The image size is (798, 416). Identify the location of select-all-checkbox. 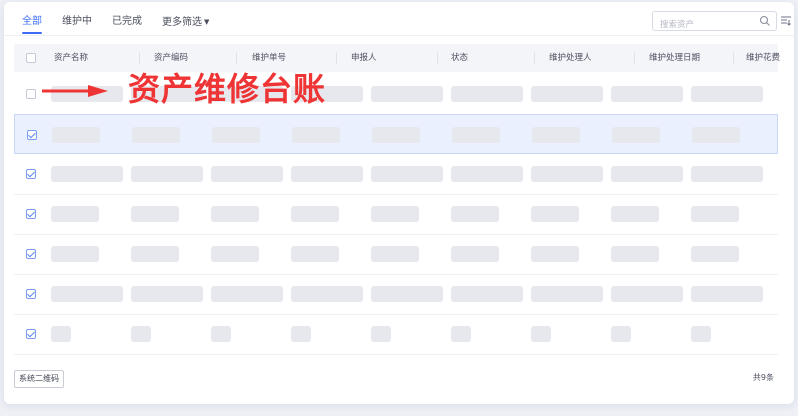
(31, 58).